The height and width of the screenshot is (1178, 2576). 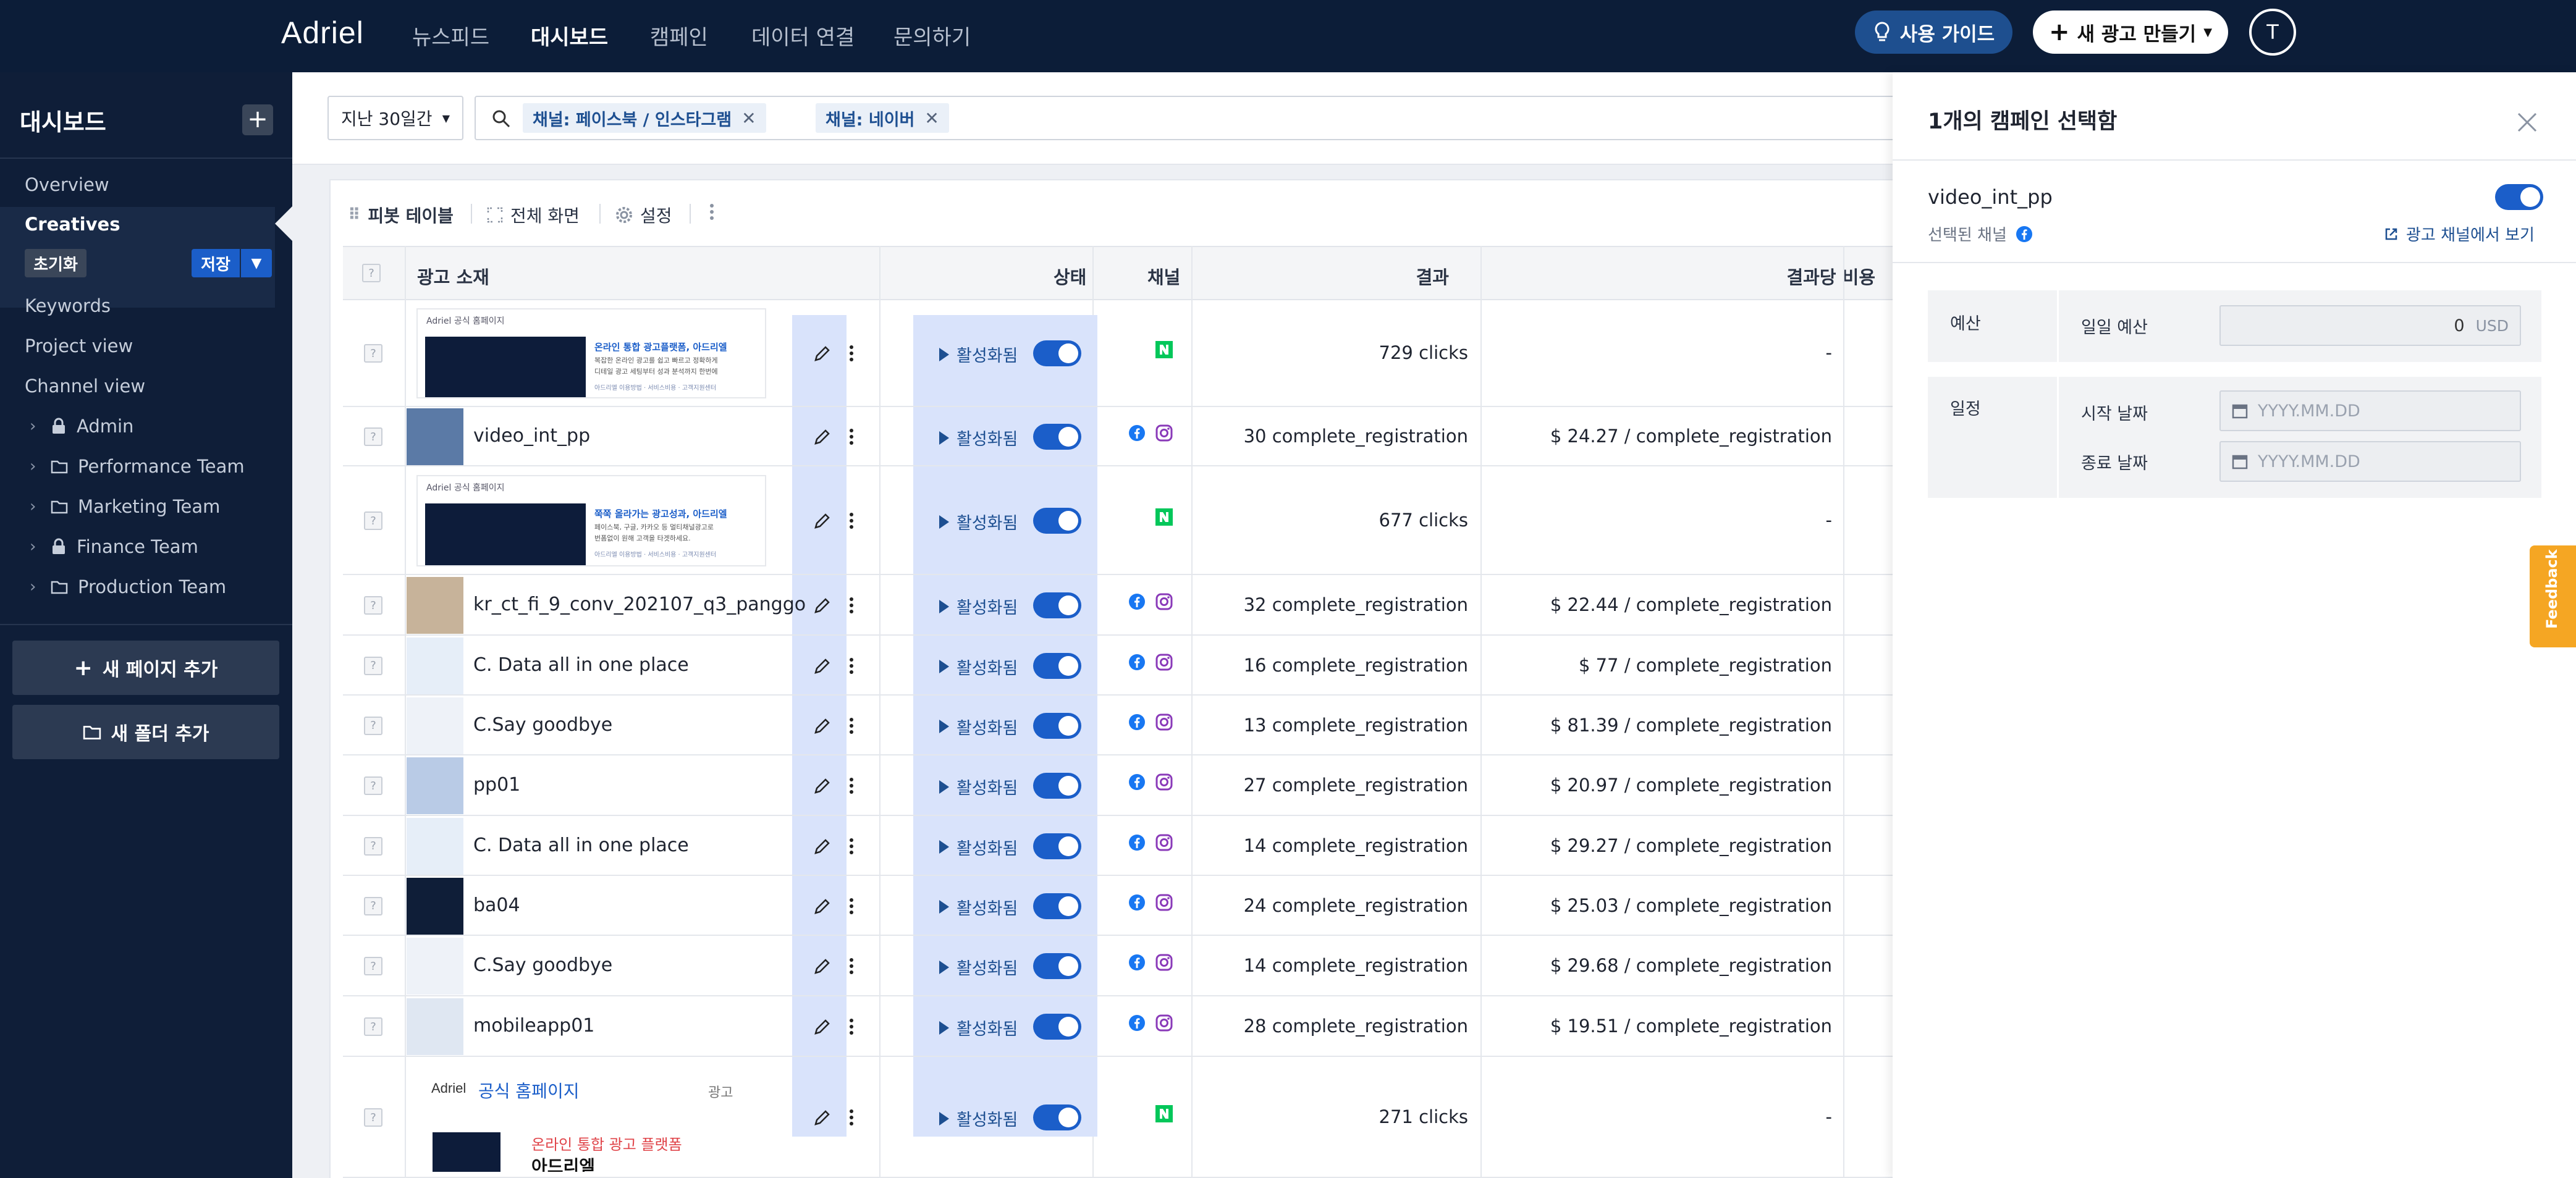 What do you see at coordinates (679, 35) in the screenshot?
I see `nav-campaign: 캠페인` at bounding box center [679, 35].